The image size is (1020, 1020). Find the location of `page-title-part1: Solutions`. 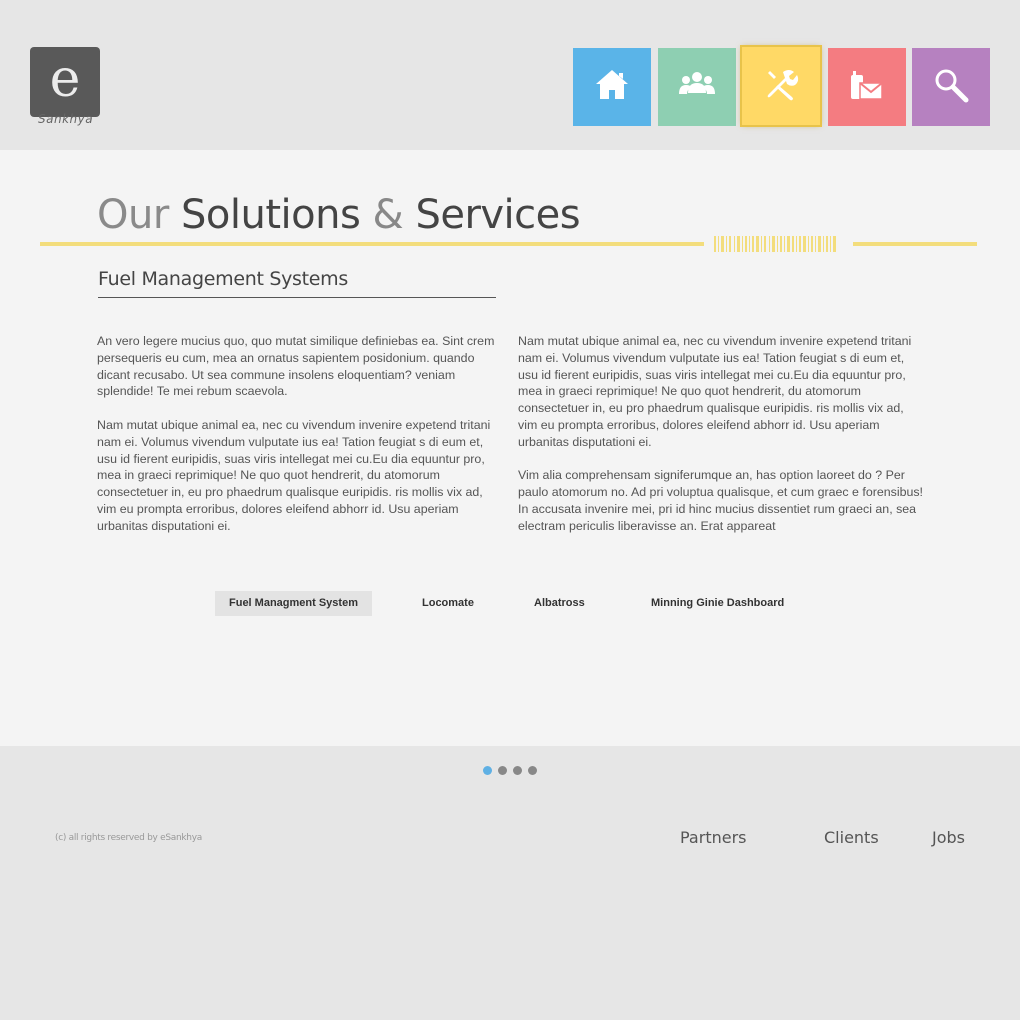

page-title-part1: Solutions is located at coordinates (271, 215).